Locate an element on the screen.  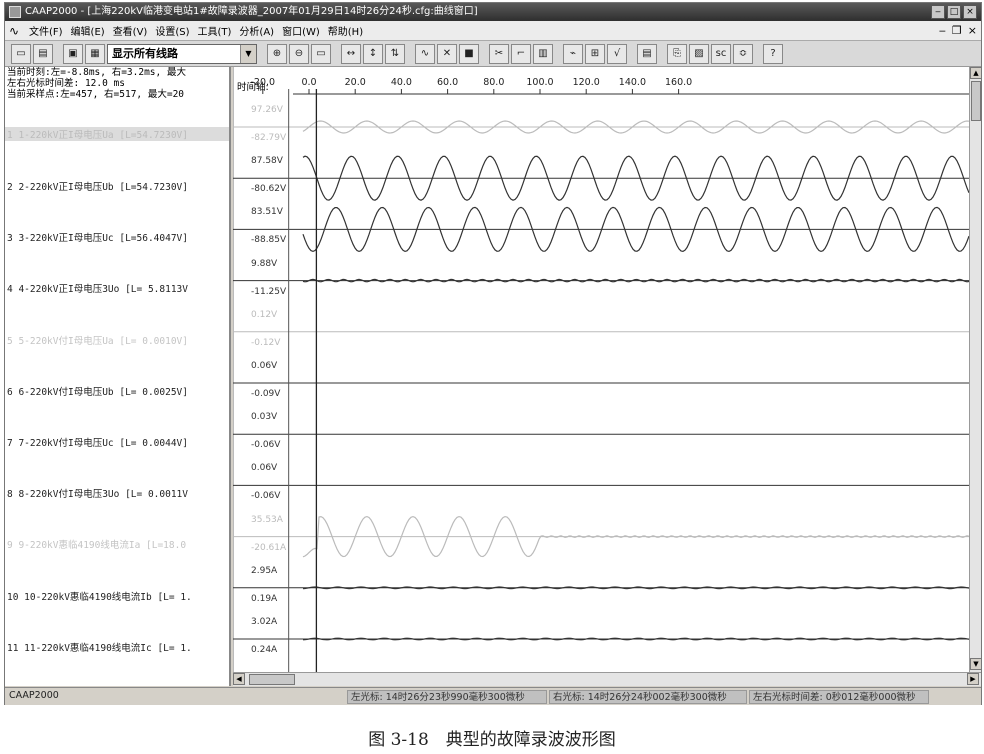
time-tick-label: 40.0 is located at coordinates (401, 82).